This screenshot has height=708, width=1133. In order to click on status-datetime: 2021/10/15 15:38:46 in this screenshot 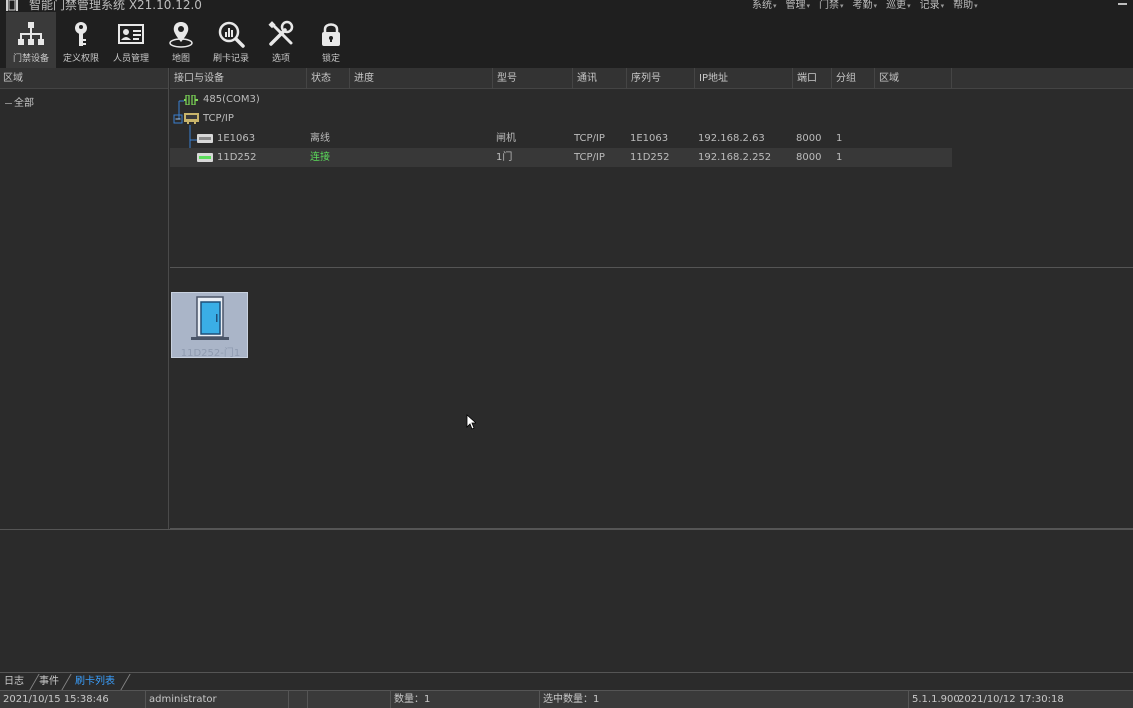, I will do `click(73, 699)`.